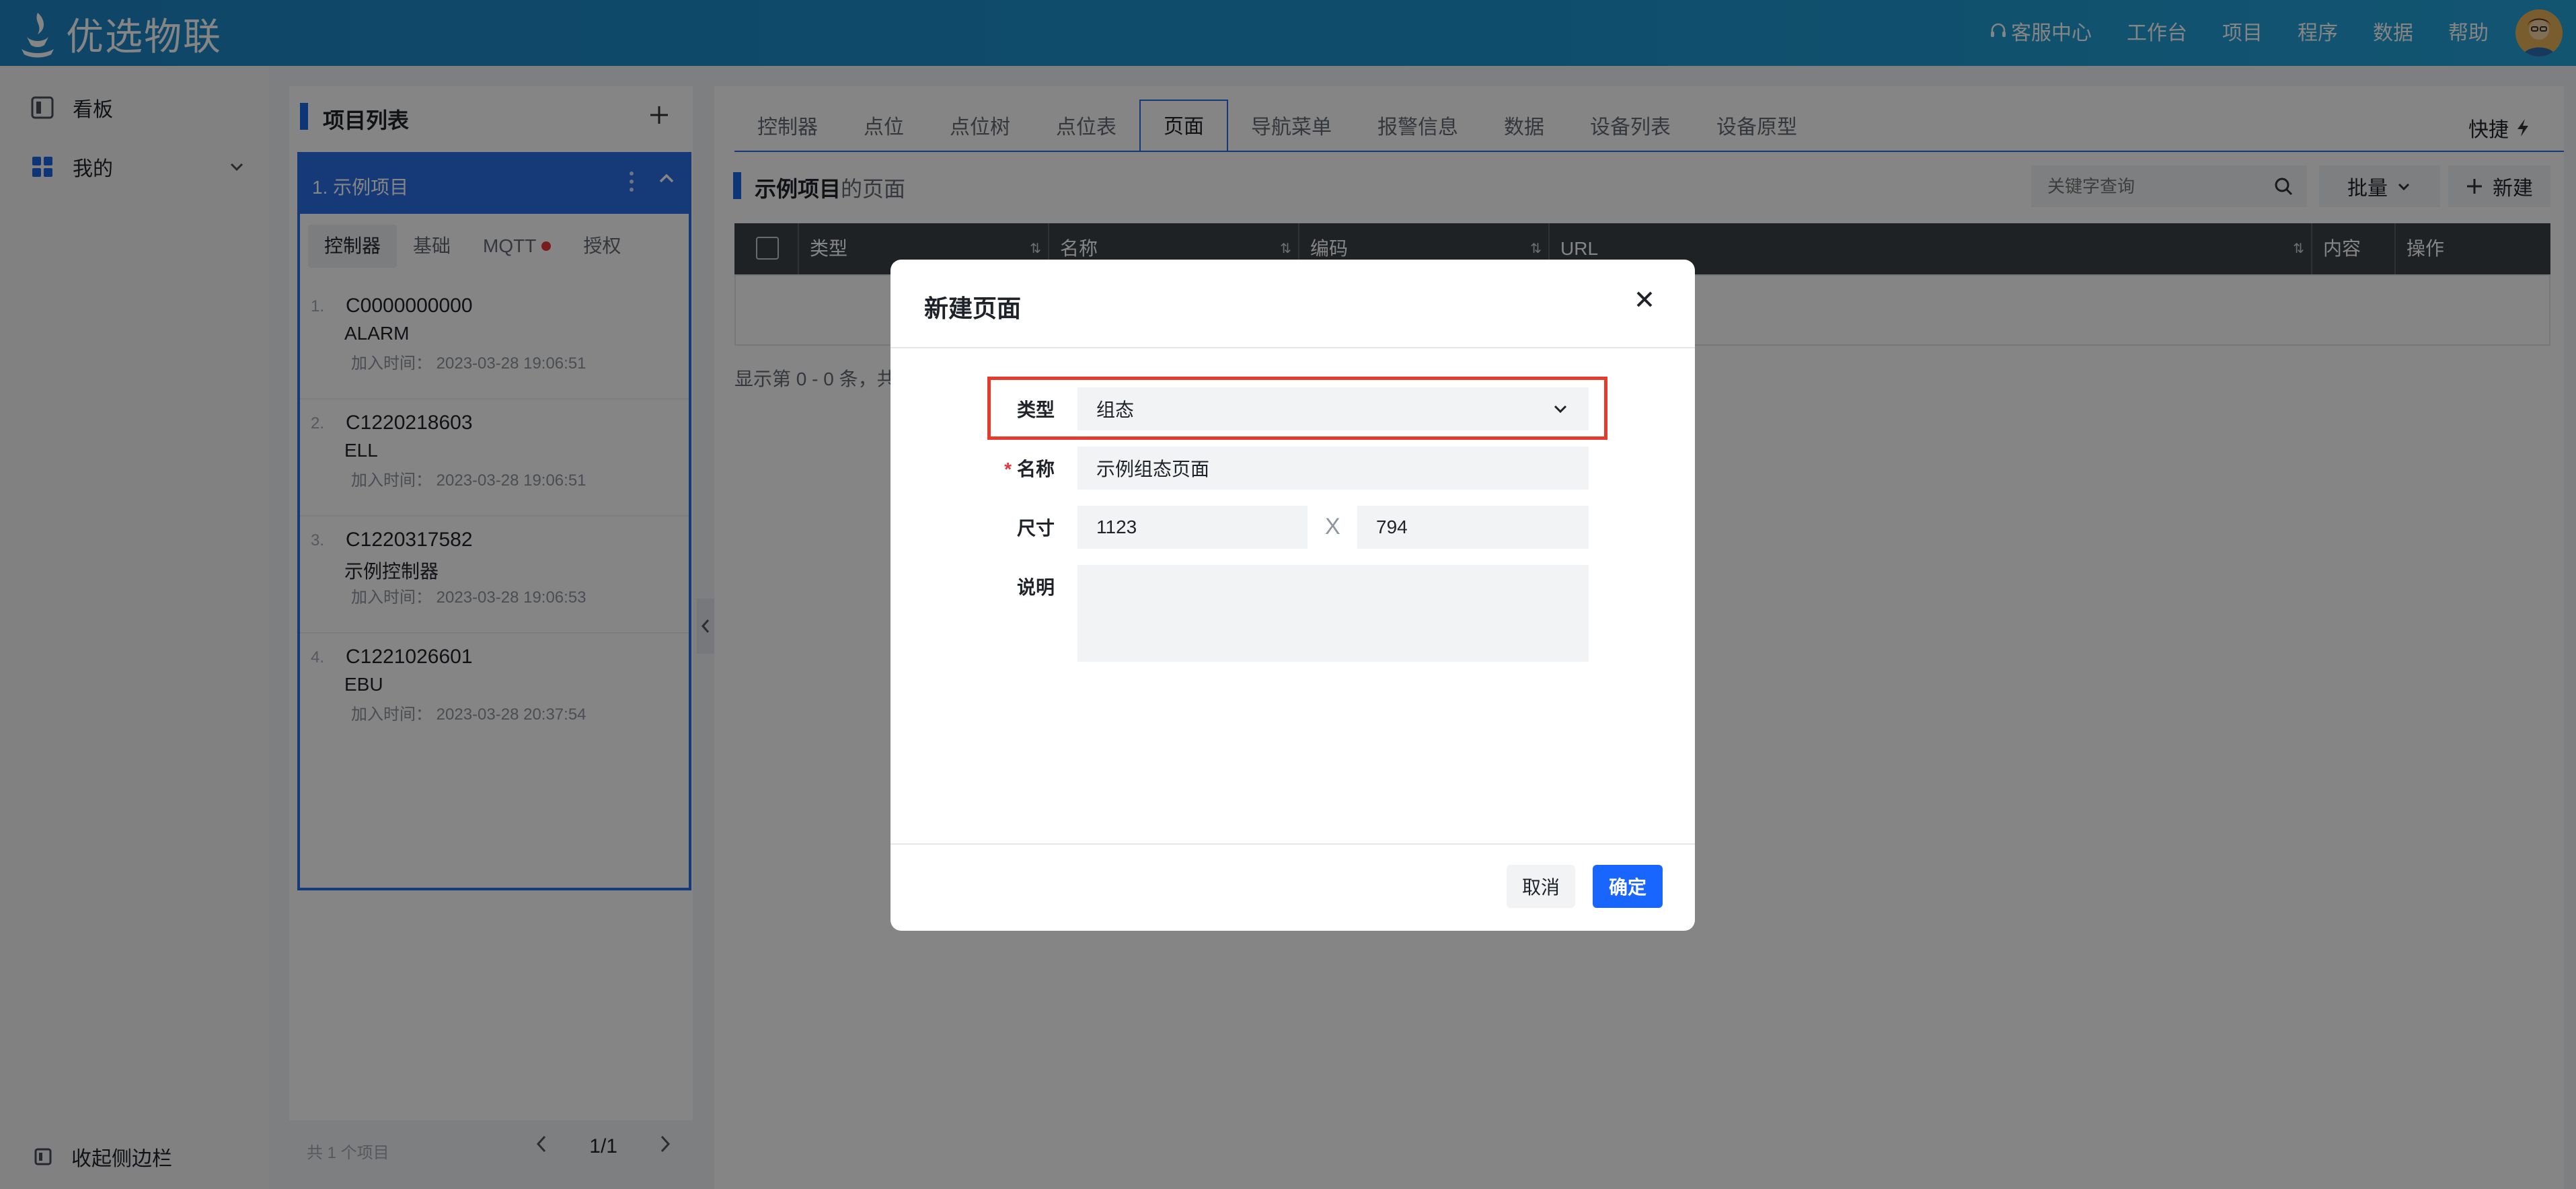 Image resolution: width=2576 pixels, height=1189 pixels. I want to click on size-separator: X, so click(1332, 526).